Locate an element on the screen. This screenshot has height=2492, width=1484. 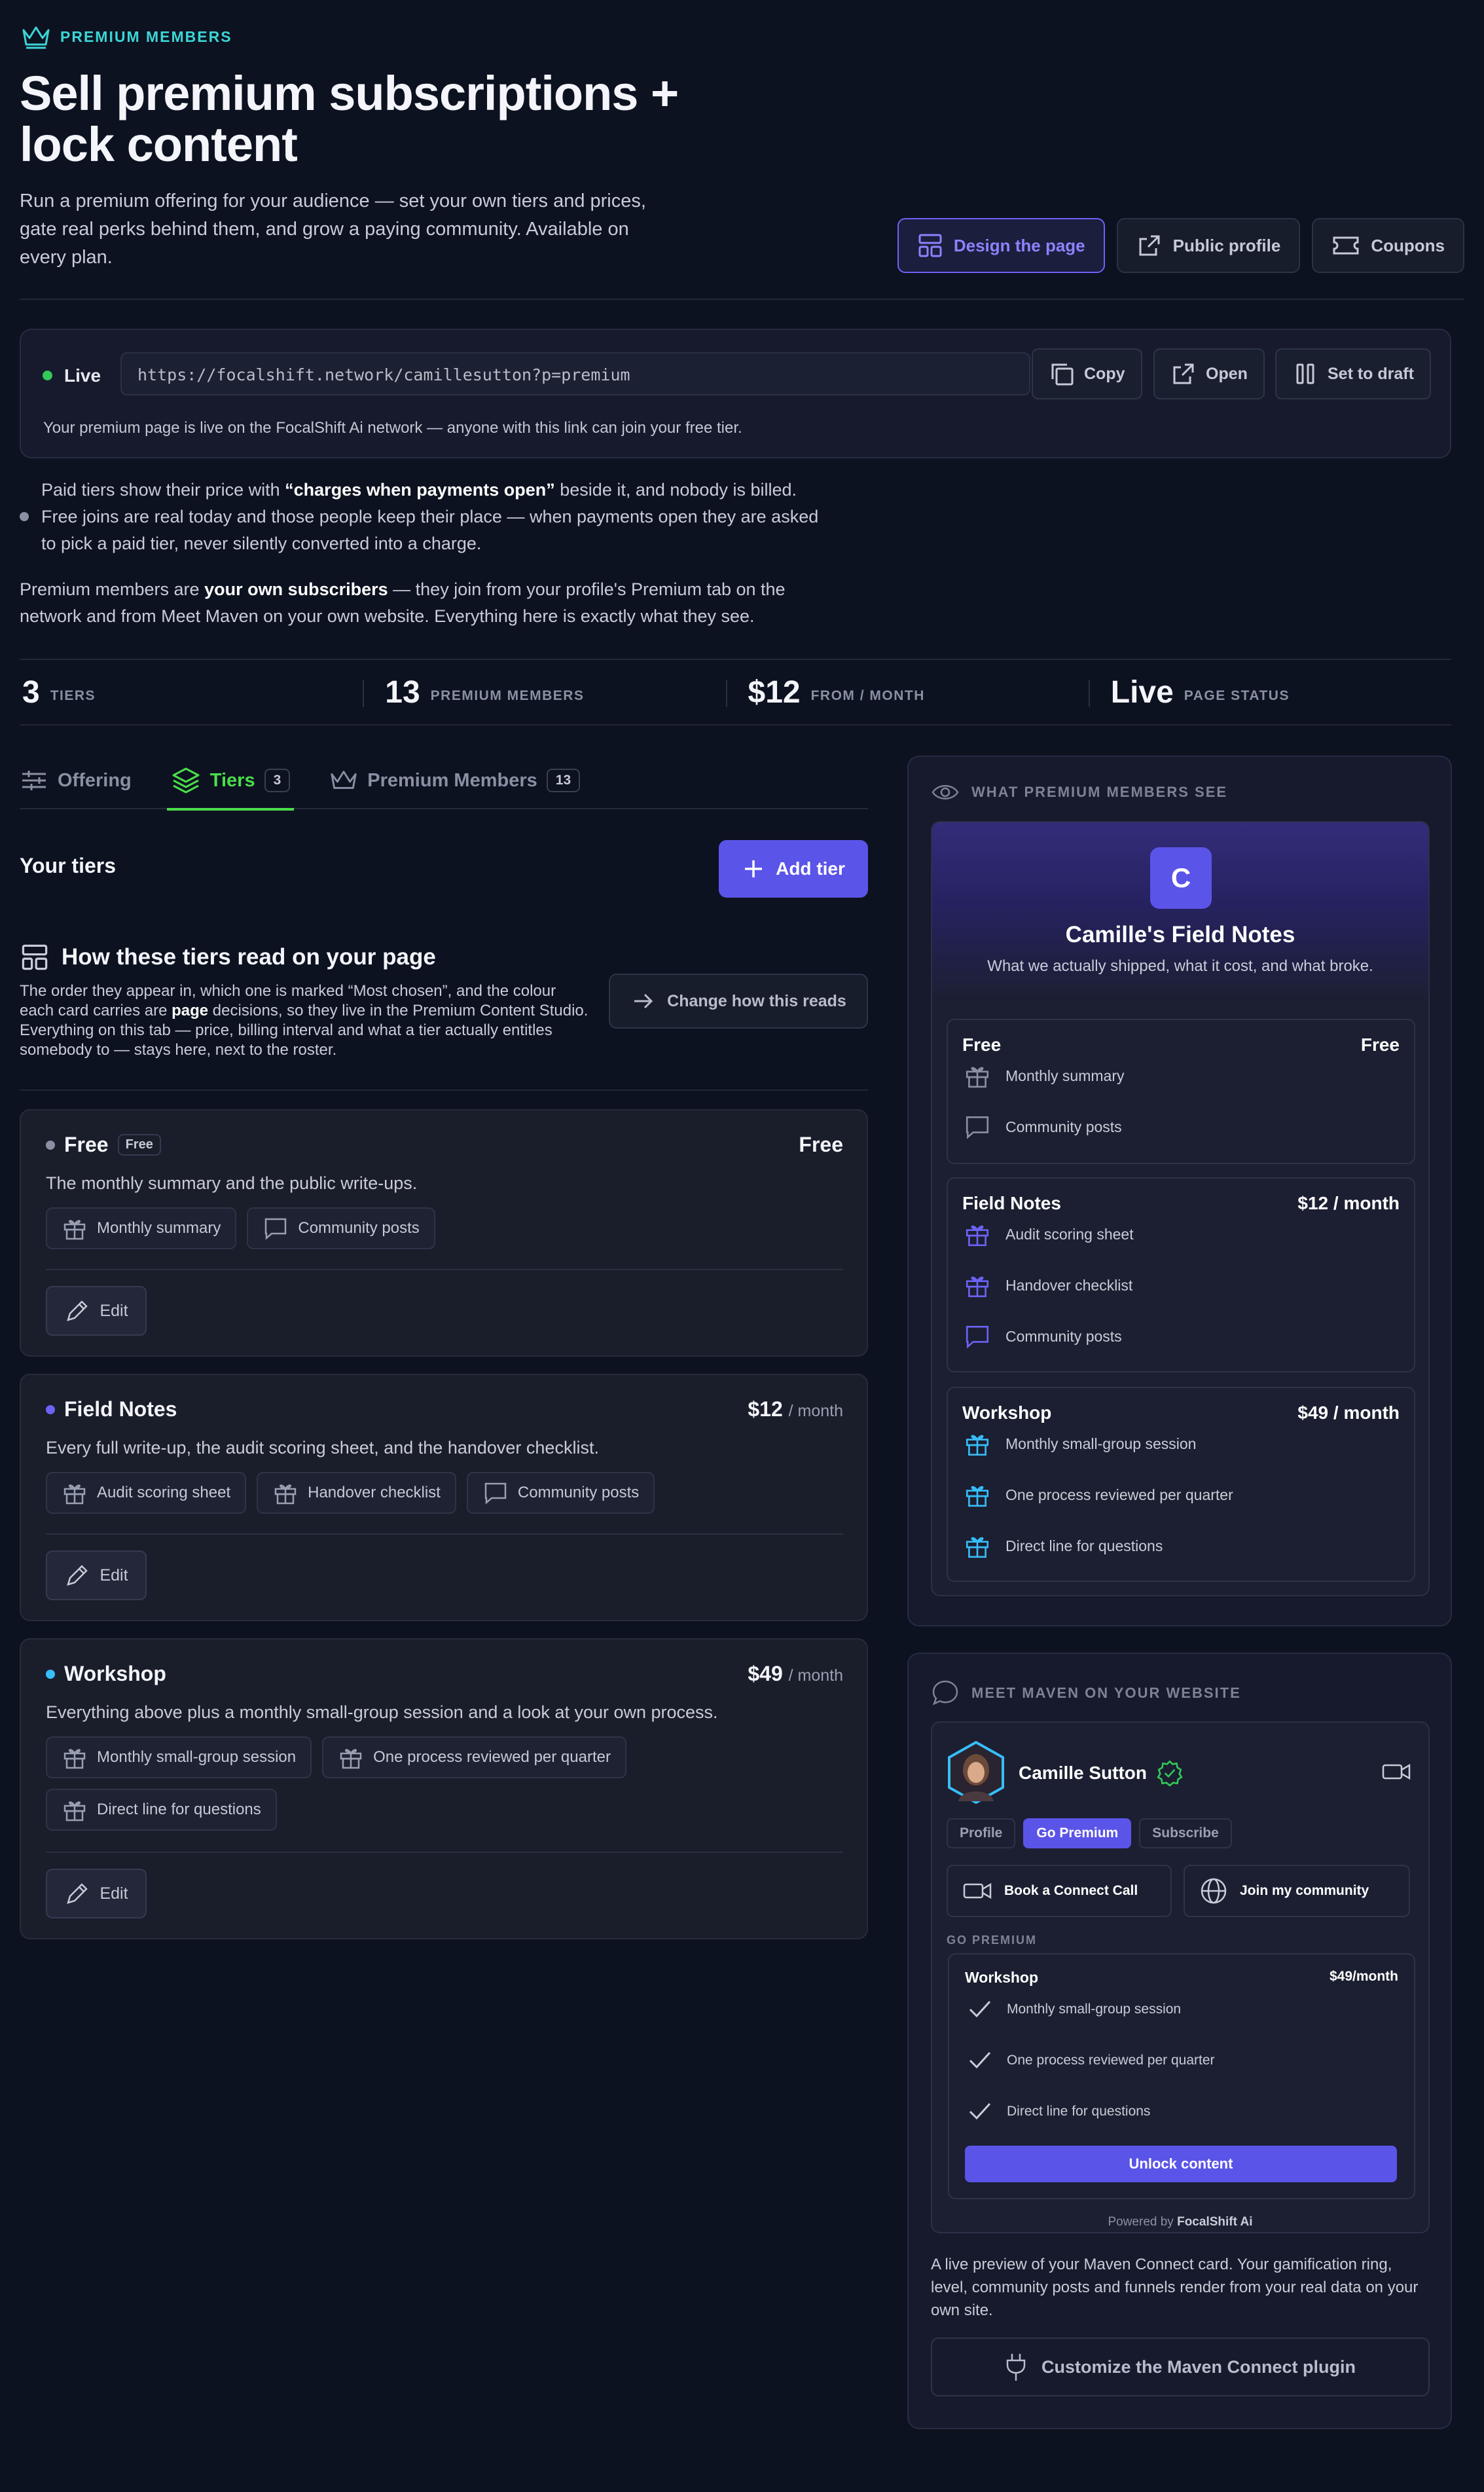
set-to-draft-button: Set to draft is located at coordinates (1353, 373).